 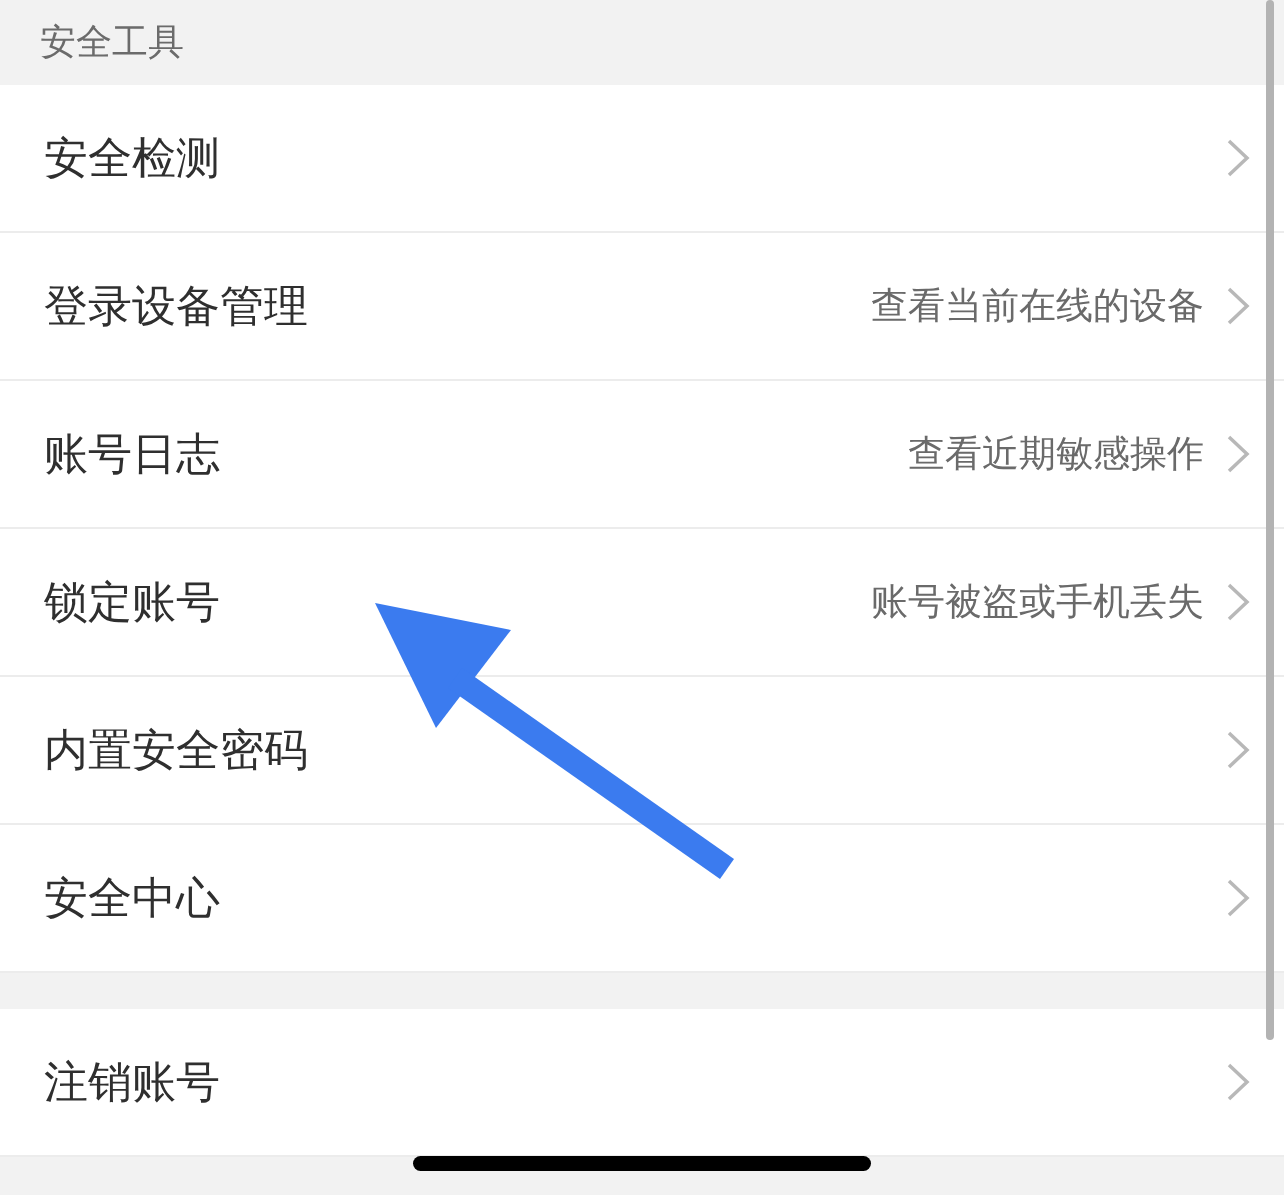 I want to click on row-label: 安全中心, so click(x=132, y=897).